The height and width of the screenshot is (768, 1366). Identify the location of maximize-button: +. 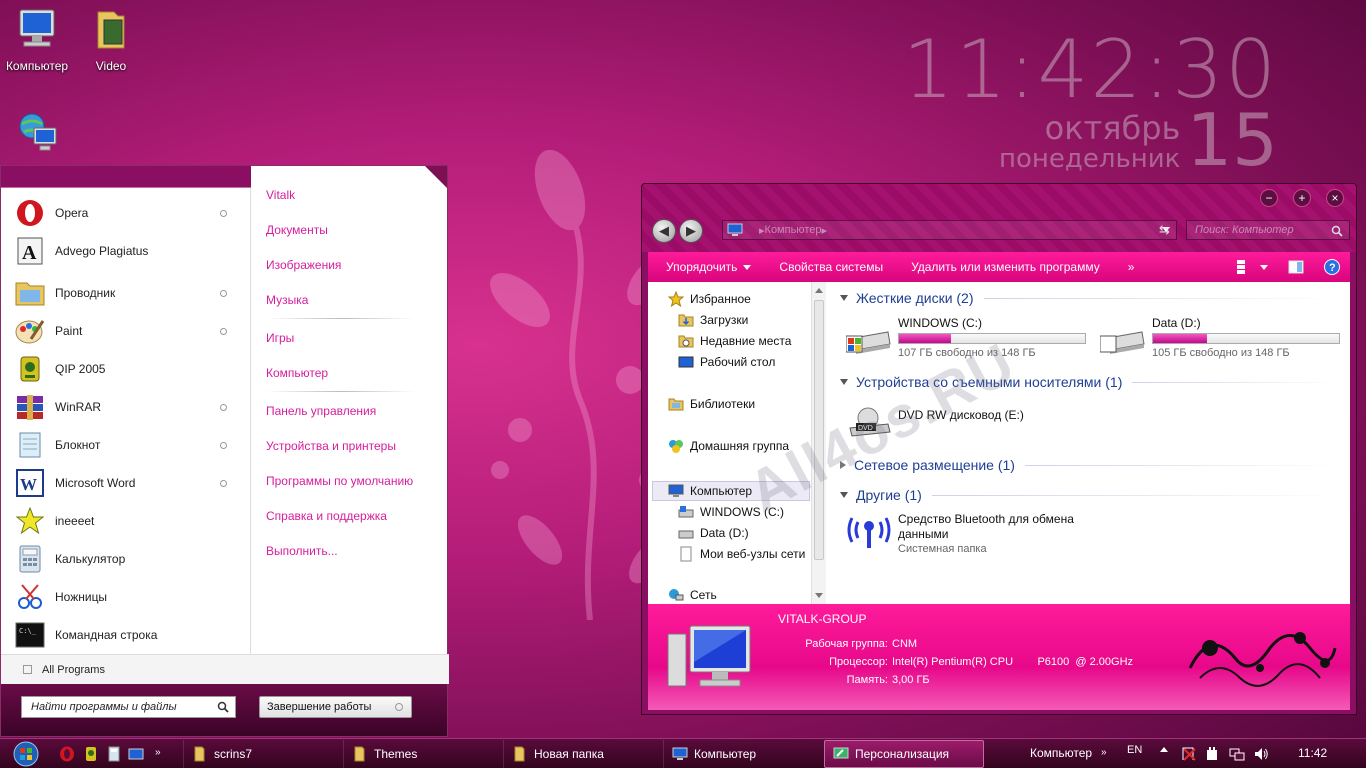
(1302, 198).